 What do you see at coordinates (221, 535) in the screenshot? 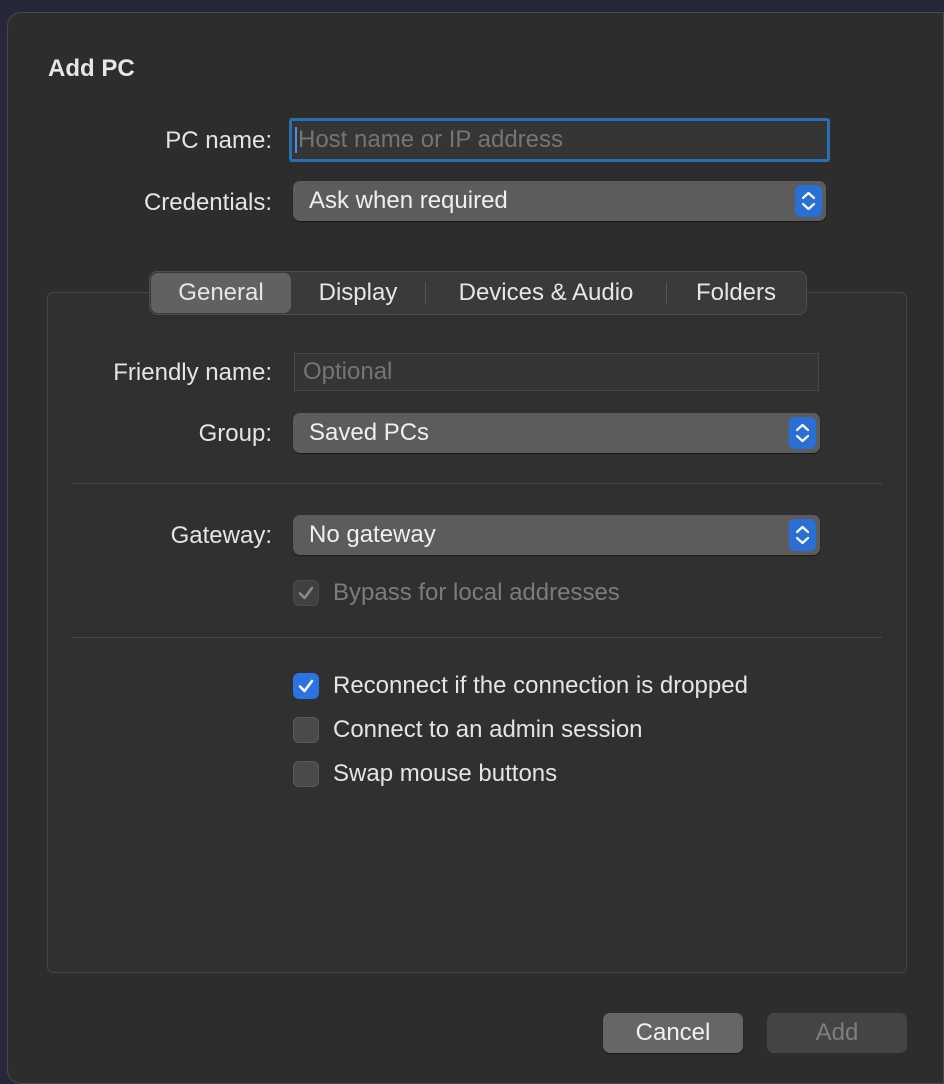
I see `gateway-label: Gateway:` at bounding box center [221, 535].